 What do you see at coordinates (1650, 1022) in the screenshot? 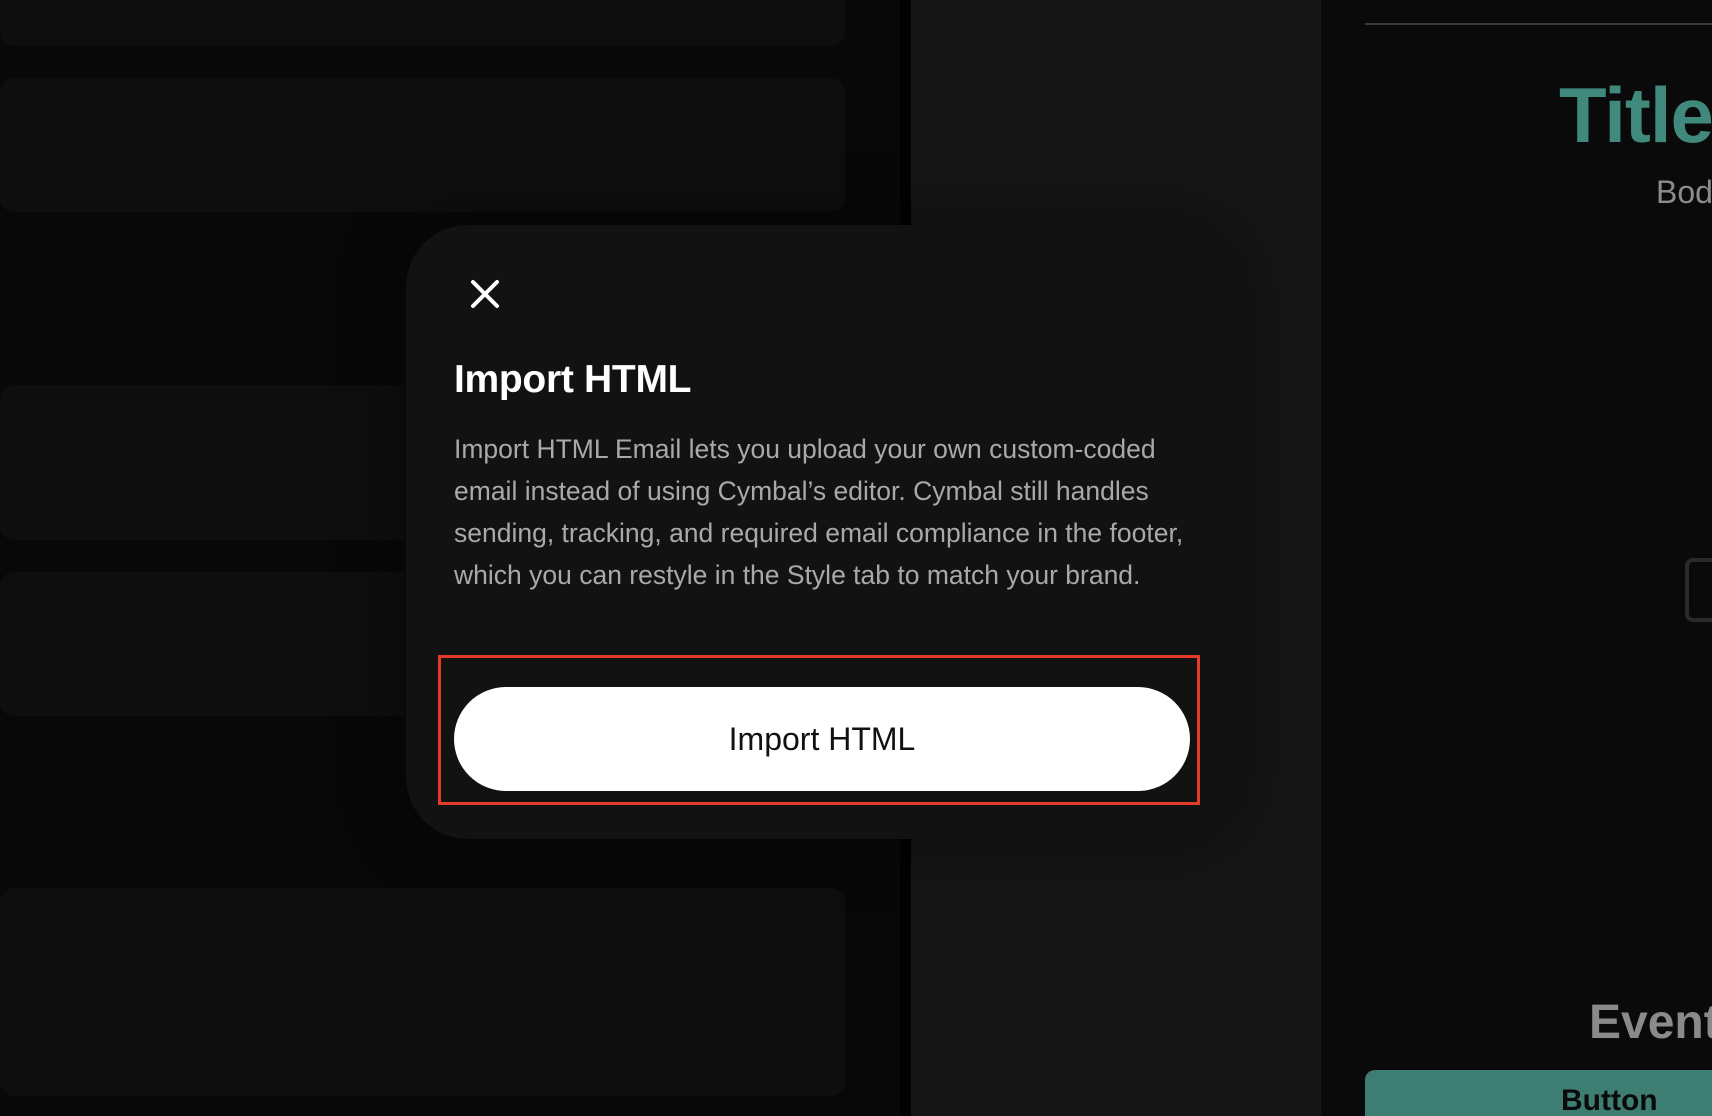
I see `preview-event-heading: Event` at bounding box center [1650, 1022].